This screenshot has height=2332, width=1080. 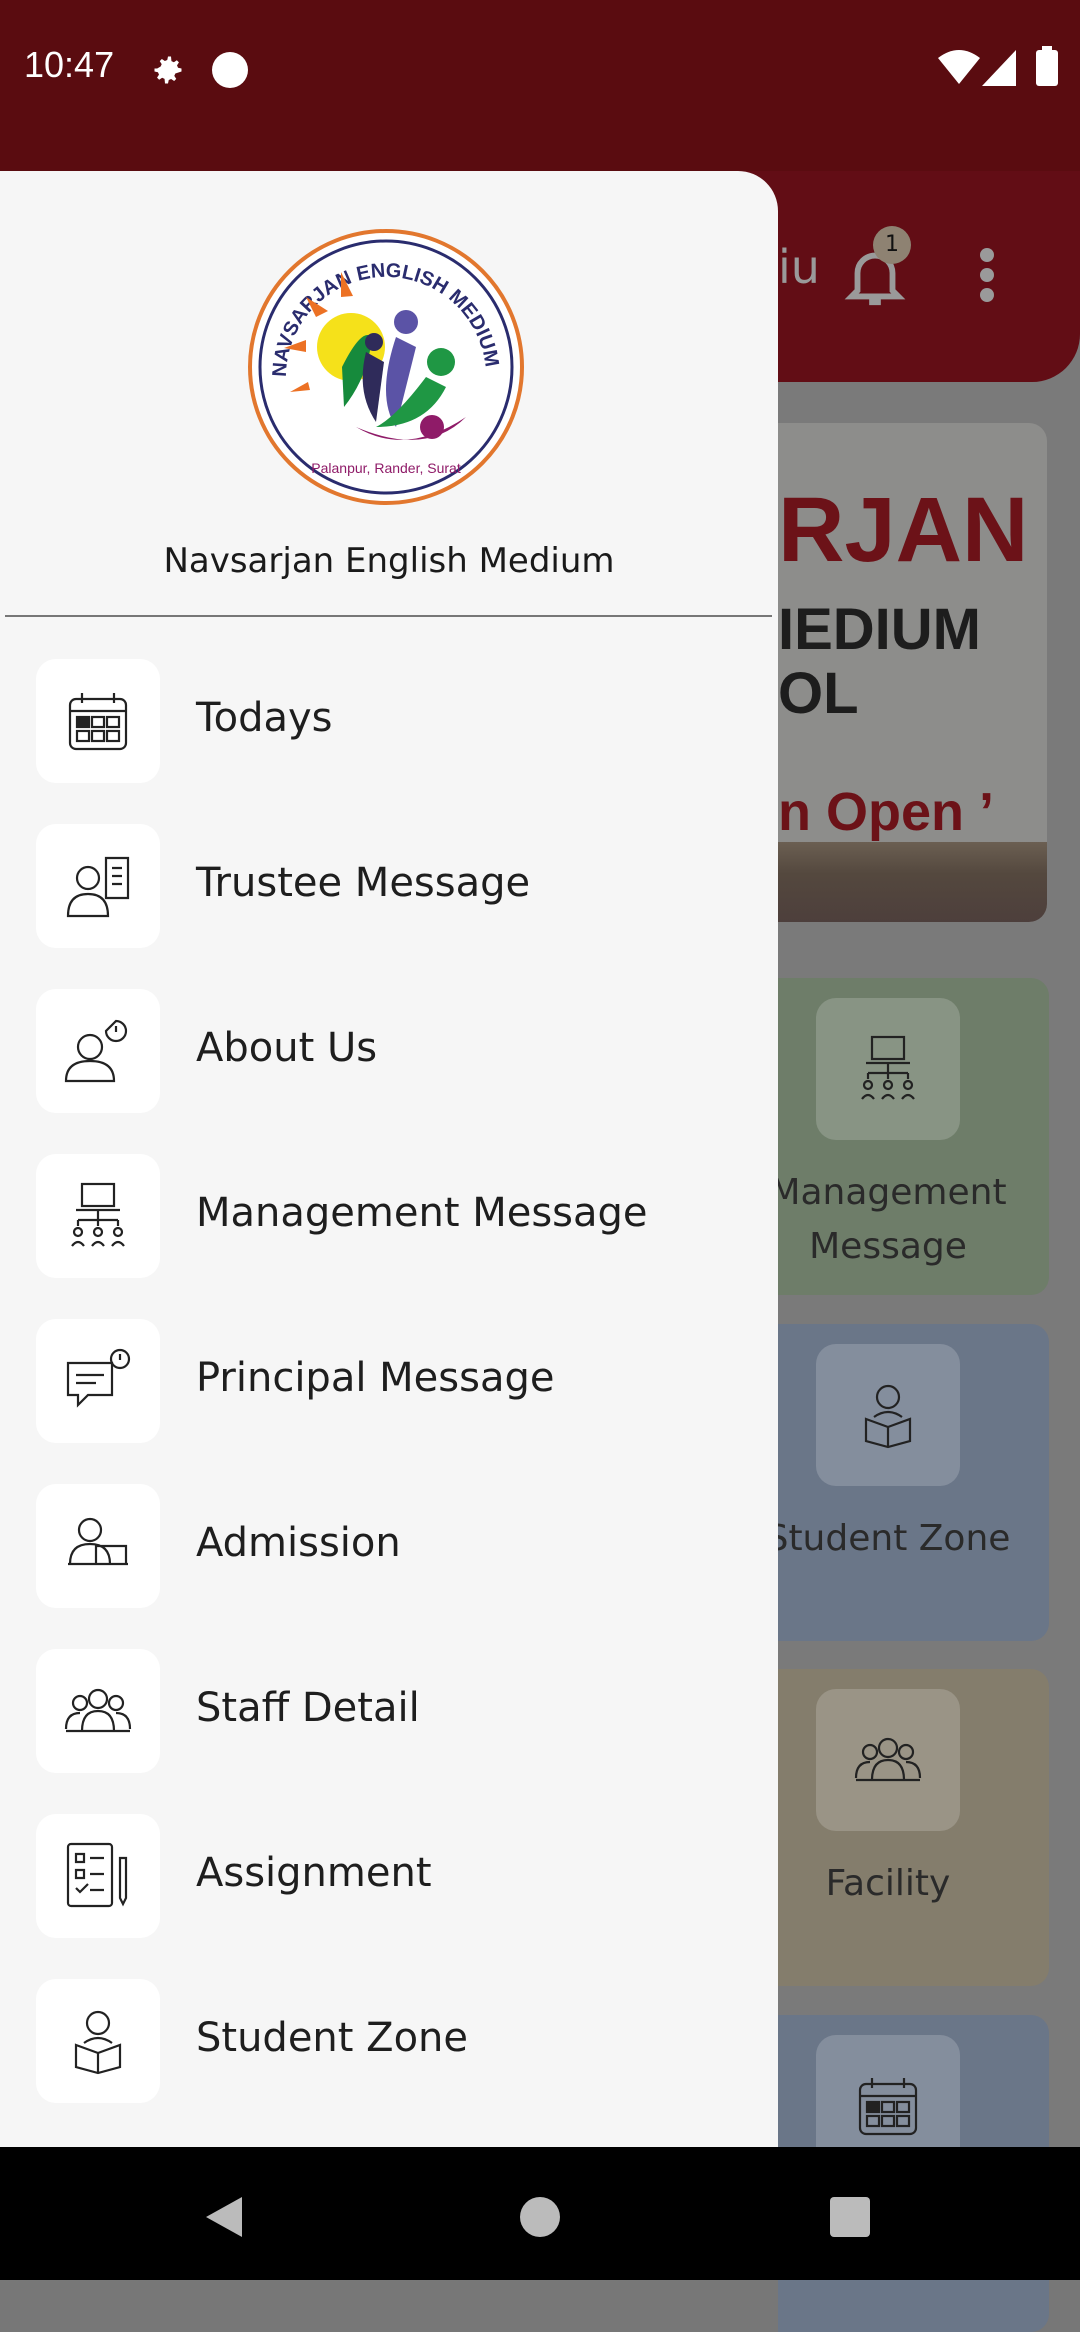 I want to click on drawer-item: Trustee Message, so click(x=389, y=894).